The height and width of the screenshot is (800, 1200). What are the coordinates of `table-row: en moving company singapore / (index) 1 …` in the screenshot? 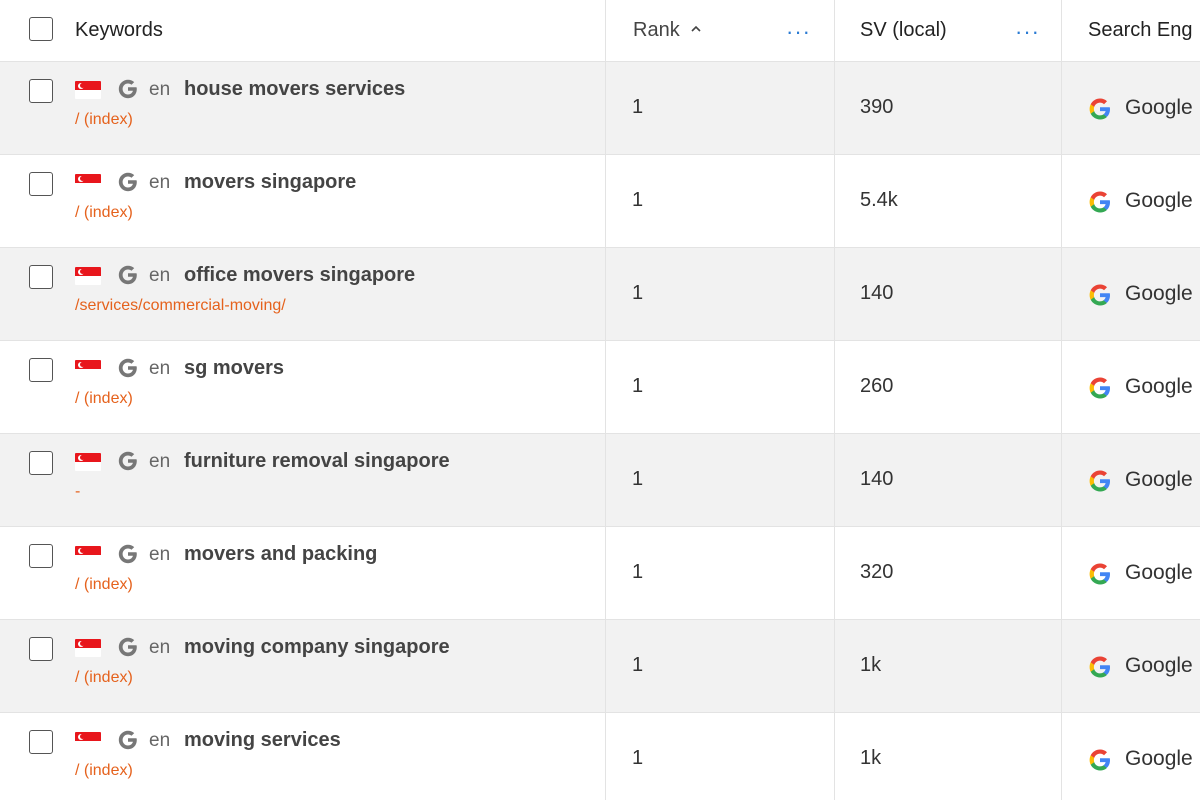 It's located at (600, 666).